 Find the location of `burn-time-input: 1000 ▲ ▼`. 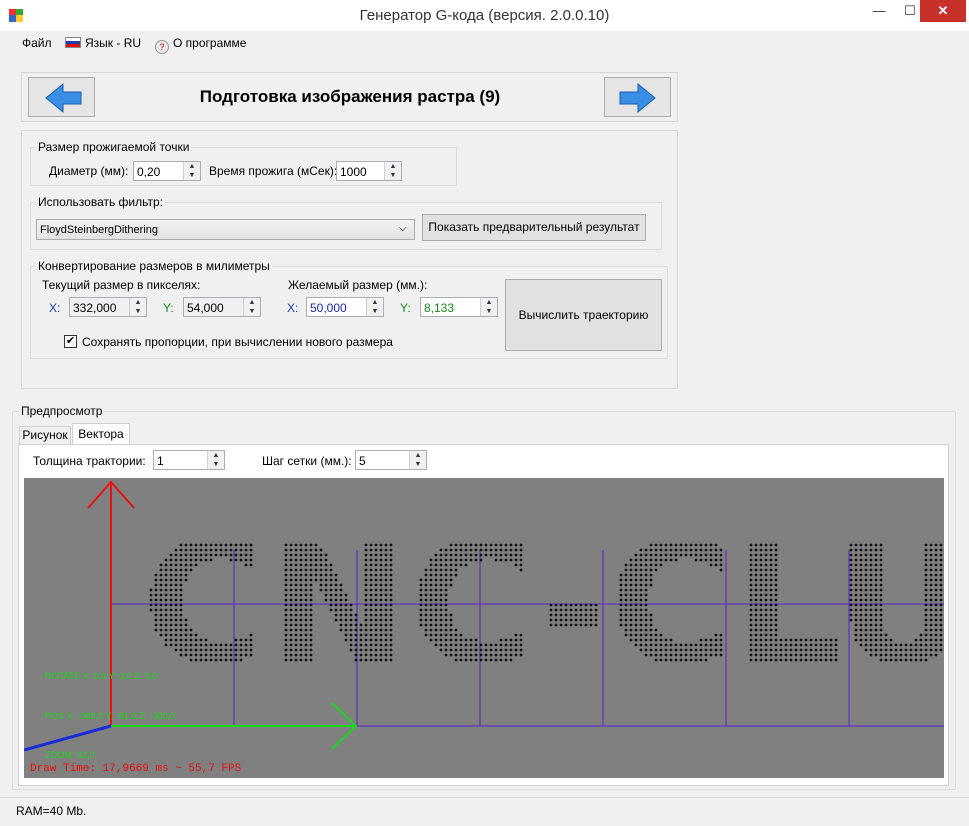

burn-time-input: 1000 ▲ ▼ is located at coordinates (369, 171).